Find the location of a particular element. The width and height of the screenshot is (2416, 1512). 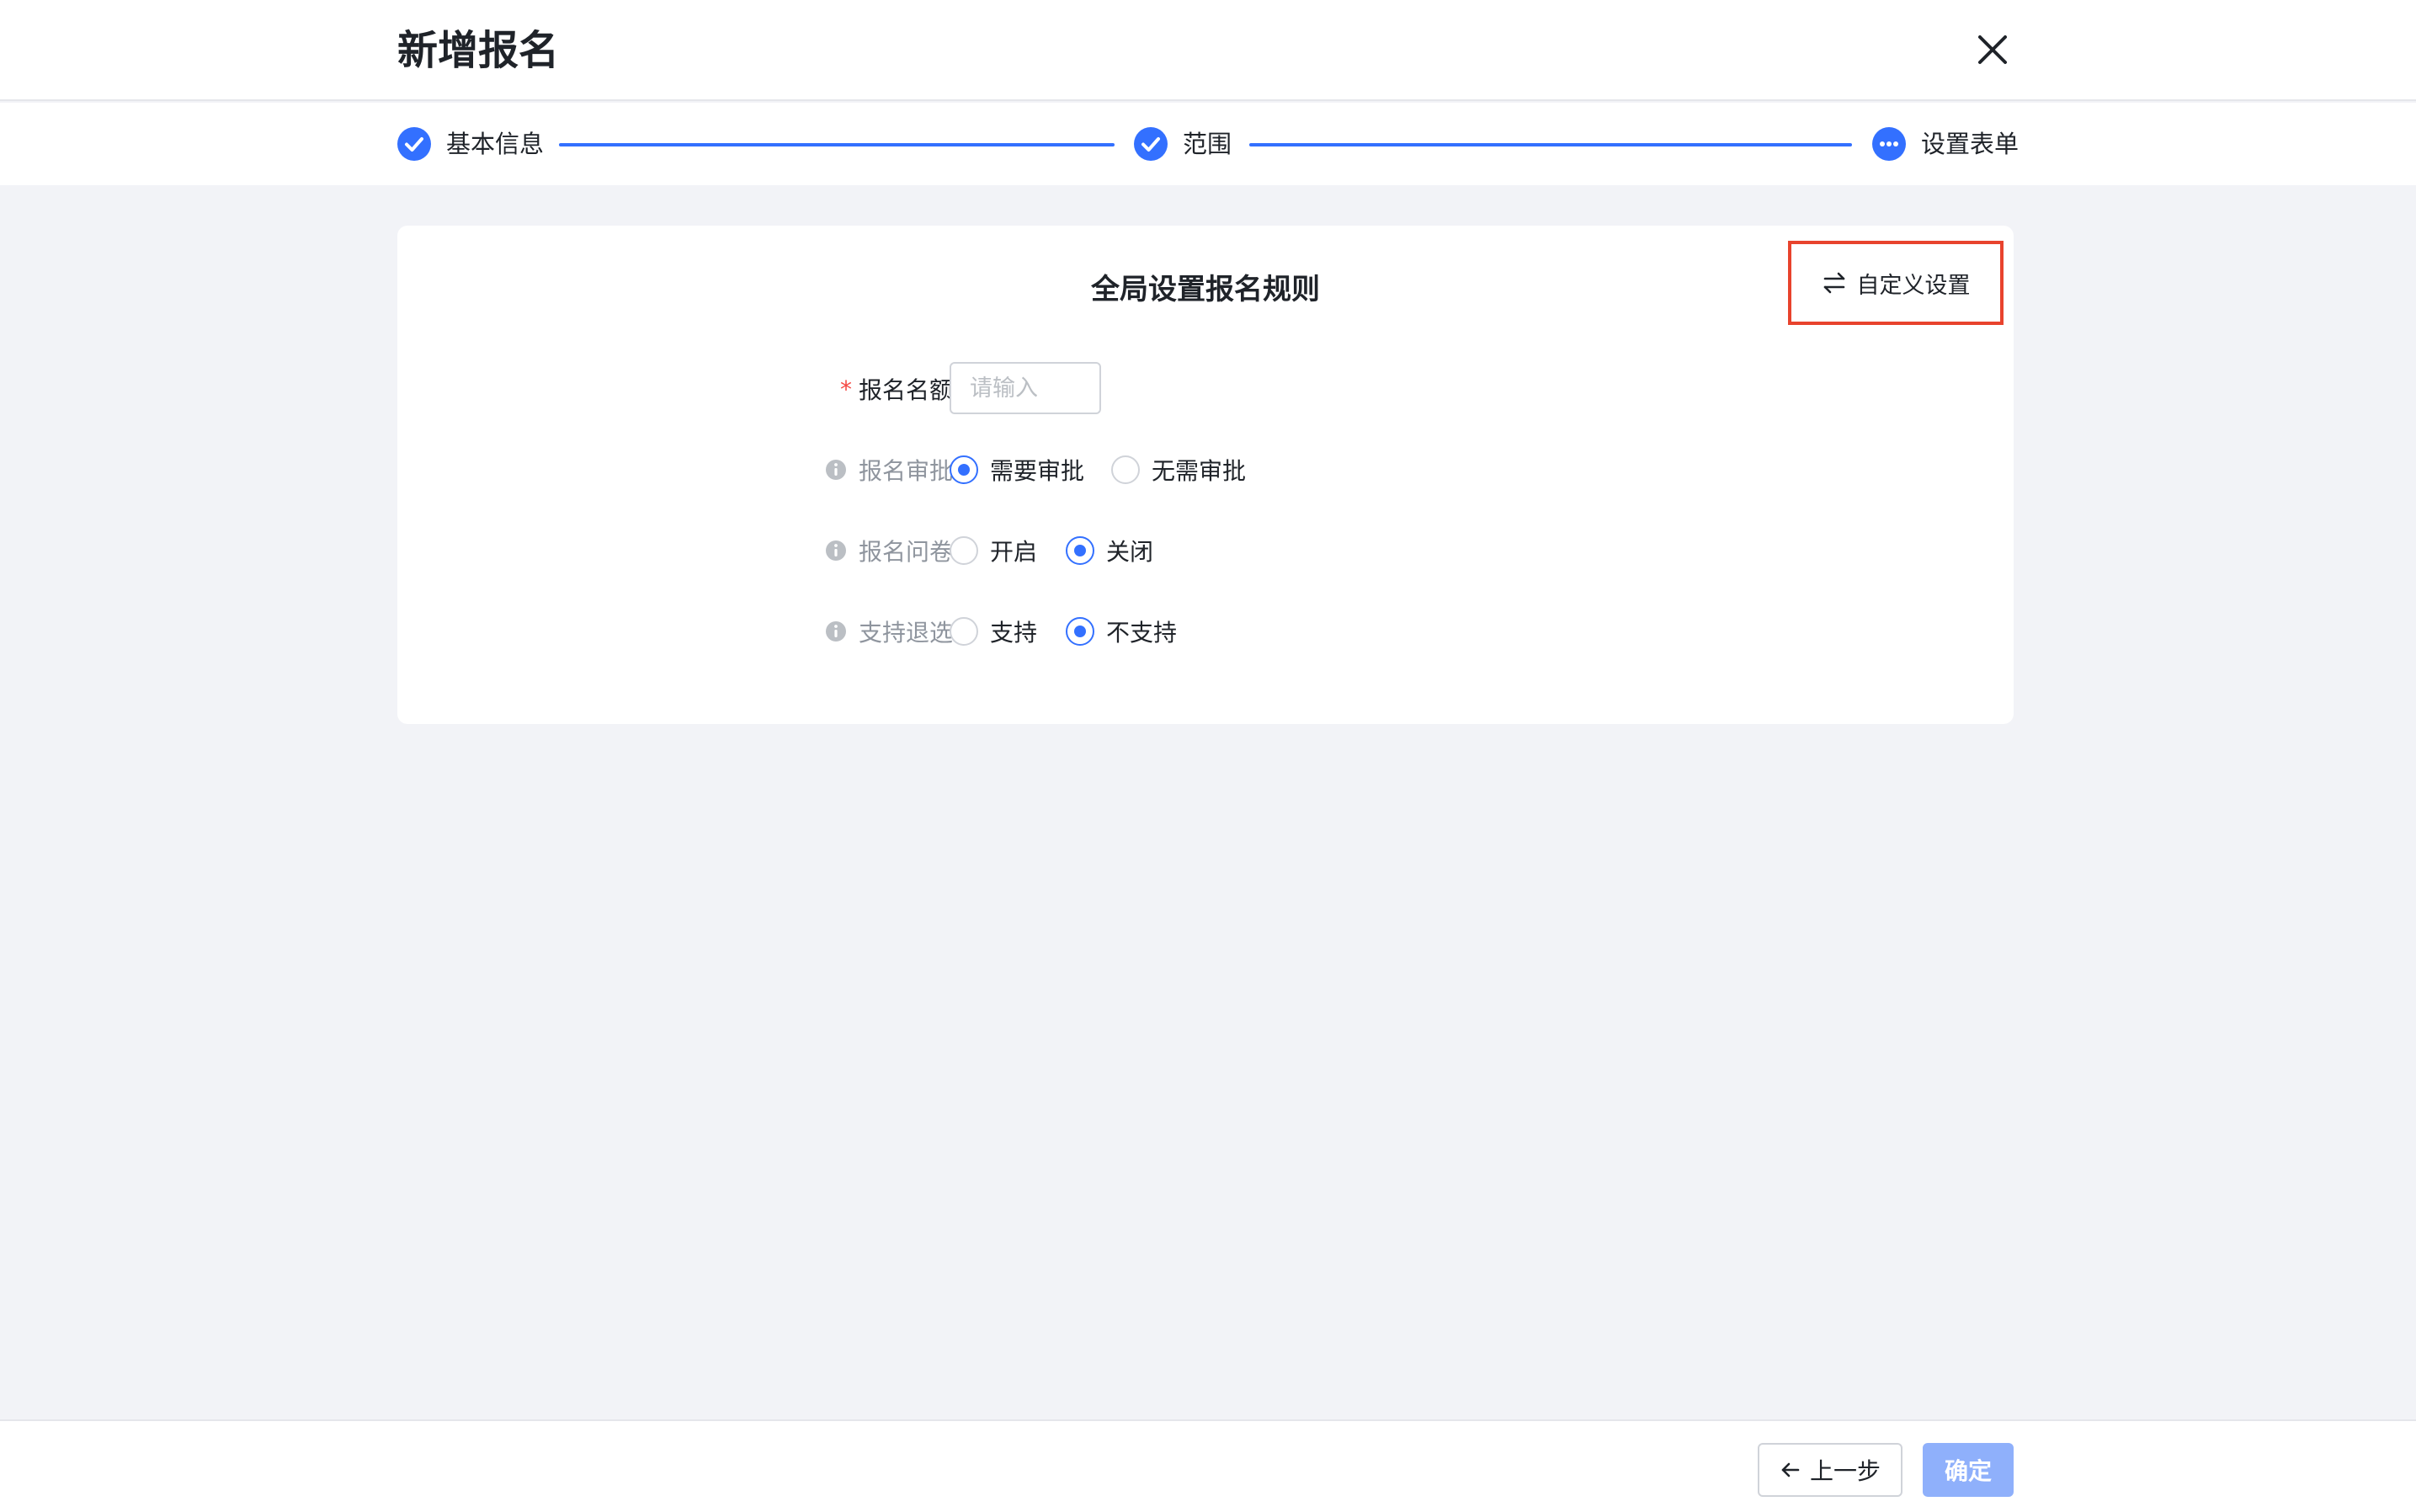

label-wrap: 报名审批 is located at coordinates (852, 470).